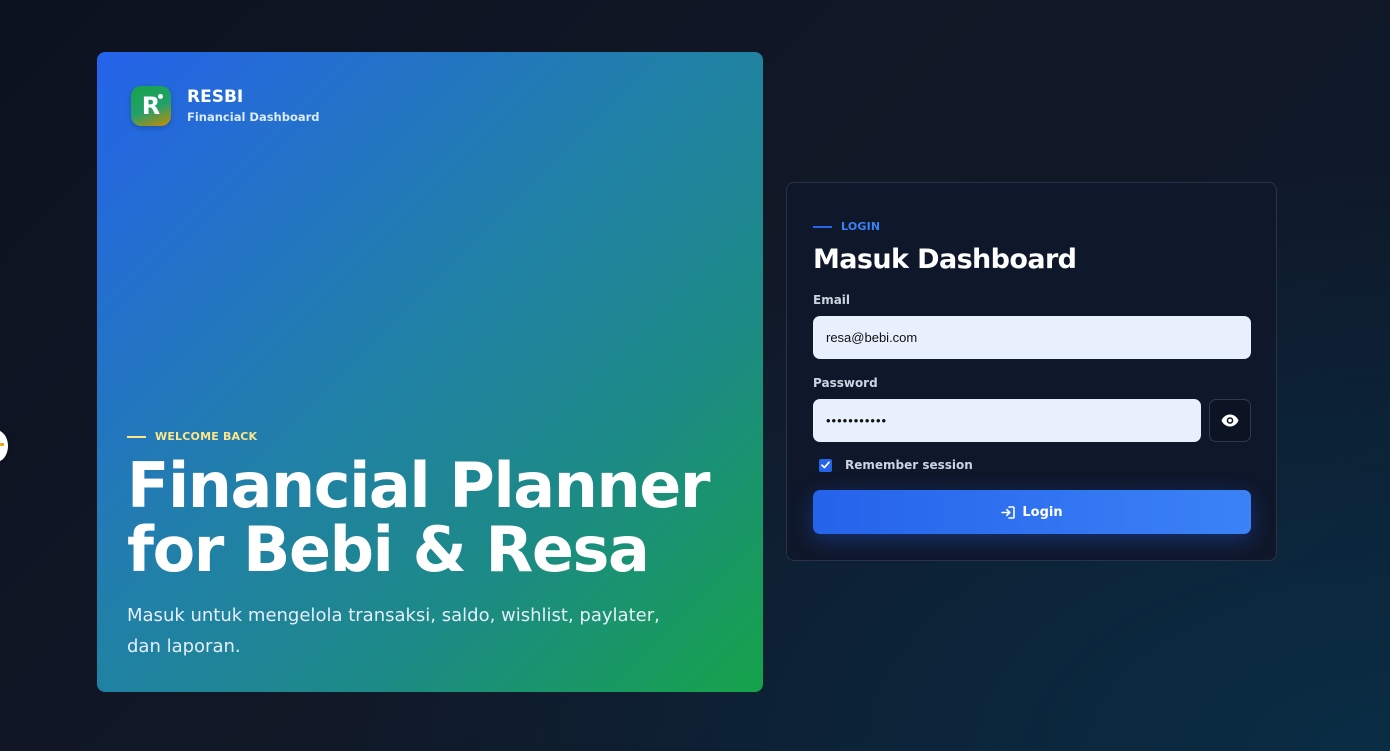 The height and width of the screenshot is (751, 1390). I want to click on brand-subtitle: Financial Dashboard, so click(253, 117).